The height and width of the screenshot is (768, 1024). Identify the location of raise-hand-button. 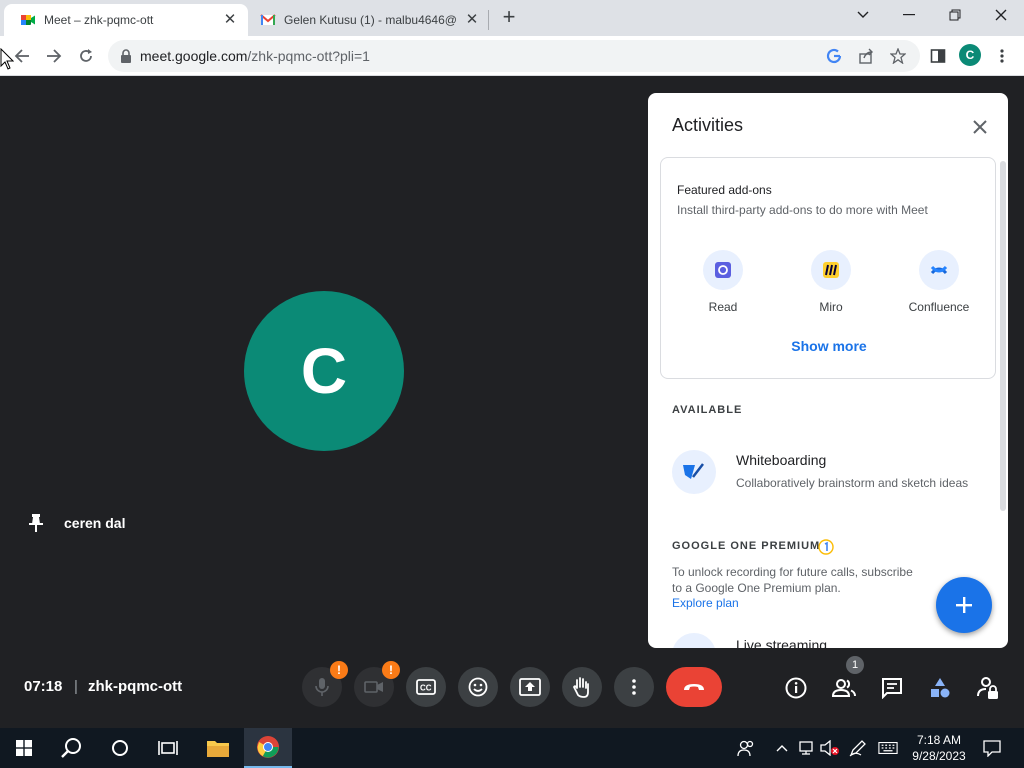
(582, 687).